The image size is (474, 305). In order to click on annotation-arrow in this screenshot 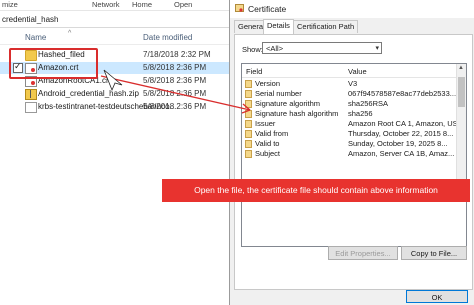, I will do `click(175, 91)`.